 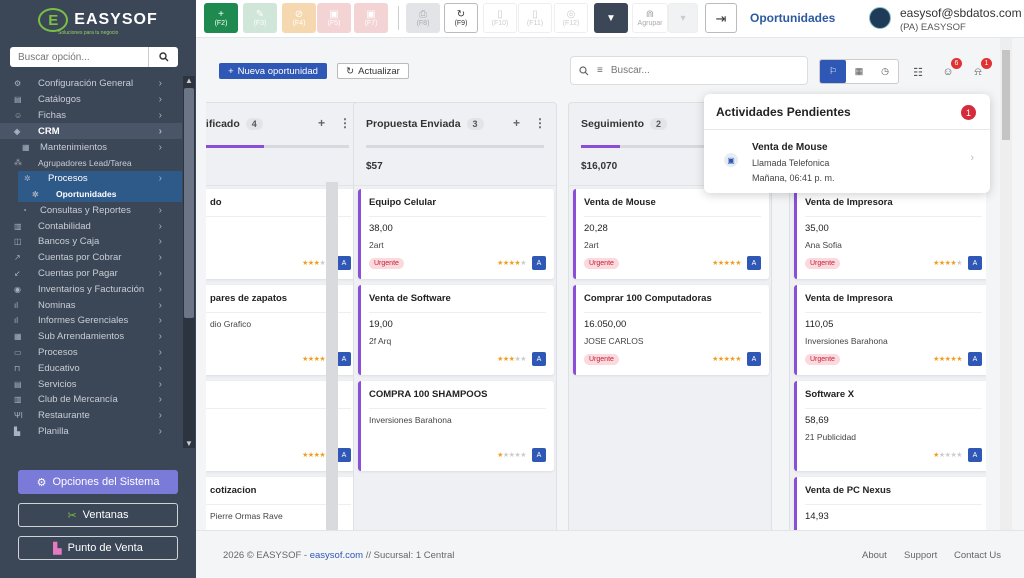 What do you see at coordinates (91, 400) in the screenshot?
I see `sidebar-item: ▥ Club de Mercancía ›` at bounding box center [91, 400].